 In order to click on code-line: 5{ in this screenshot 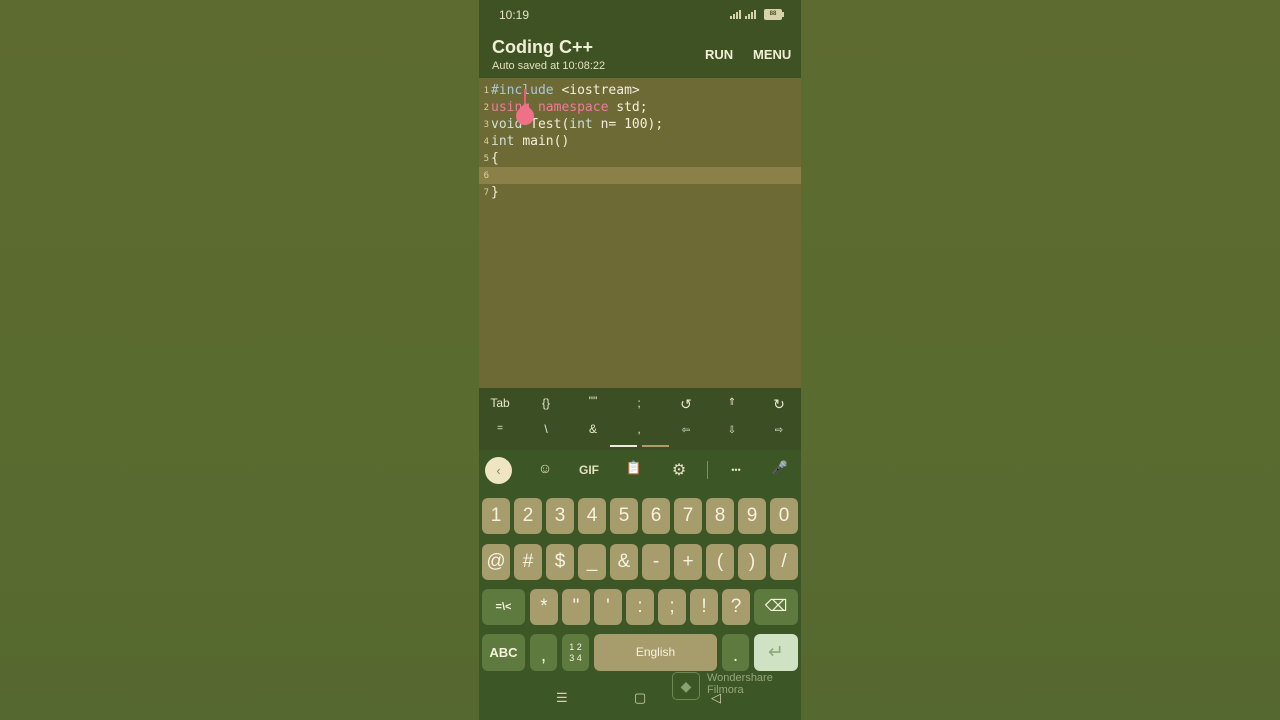, I will do `click(640, 158)`.